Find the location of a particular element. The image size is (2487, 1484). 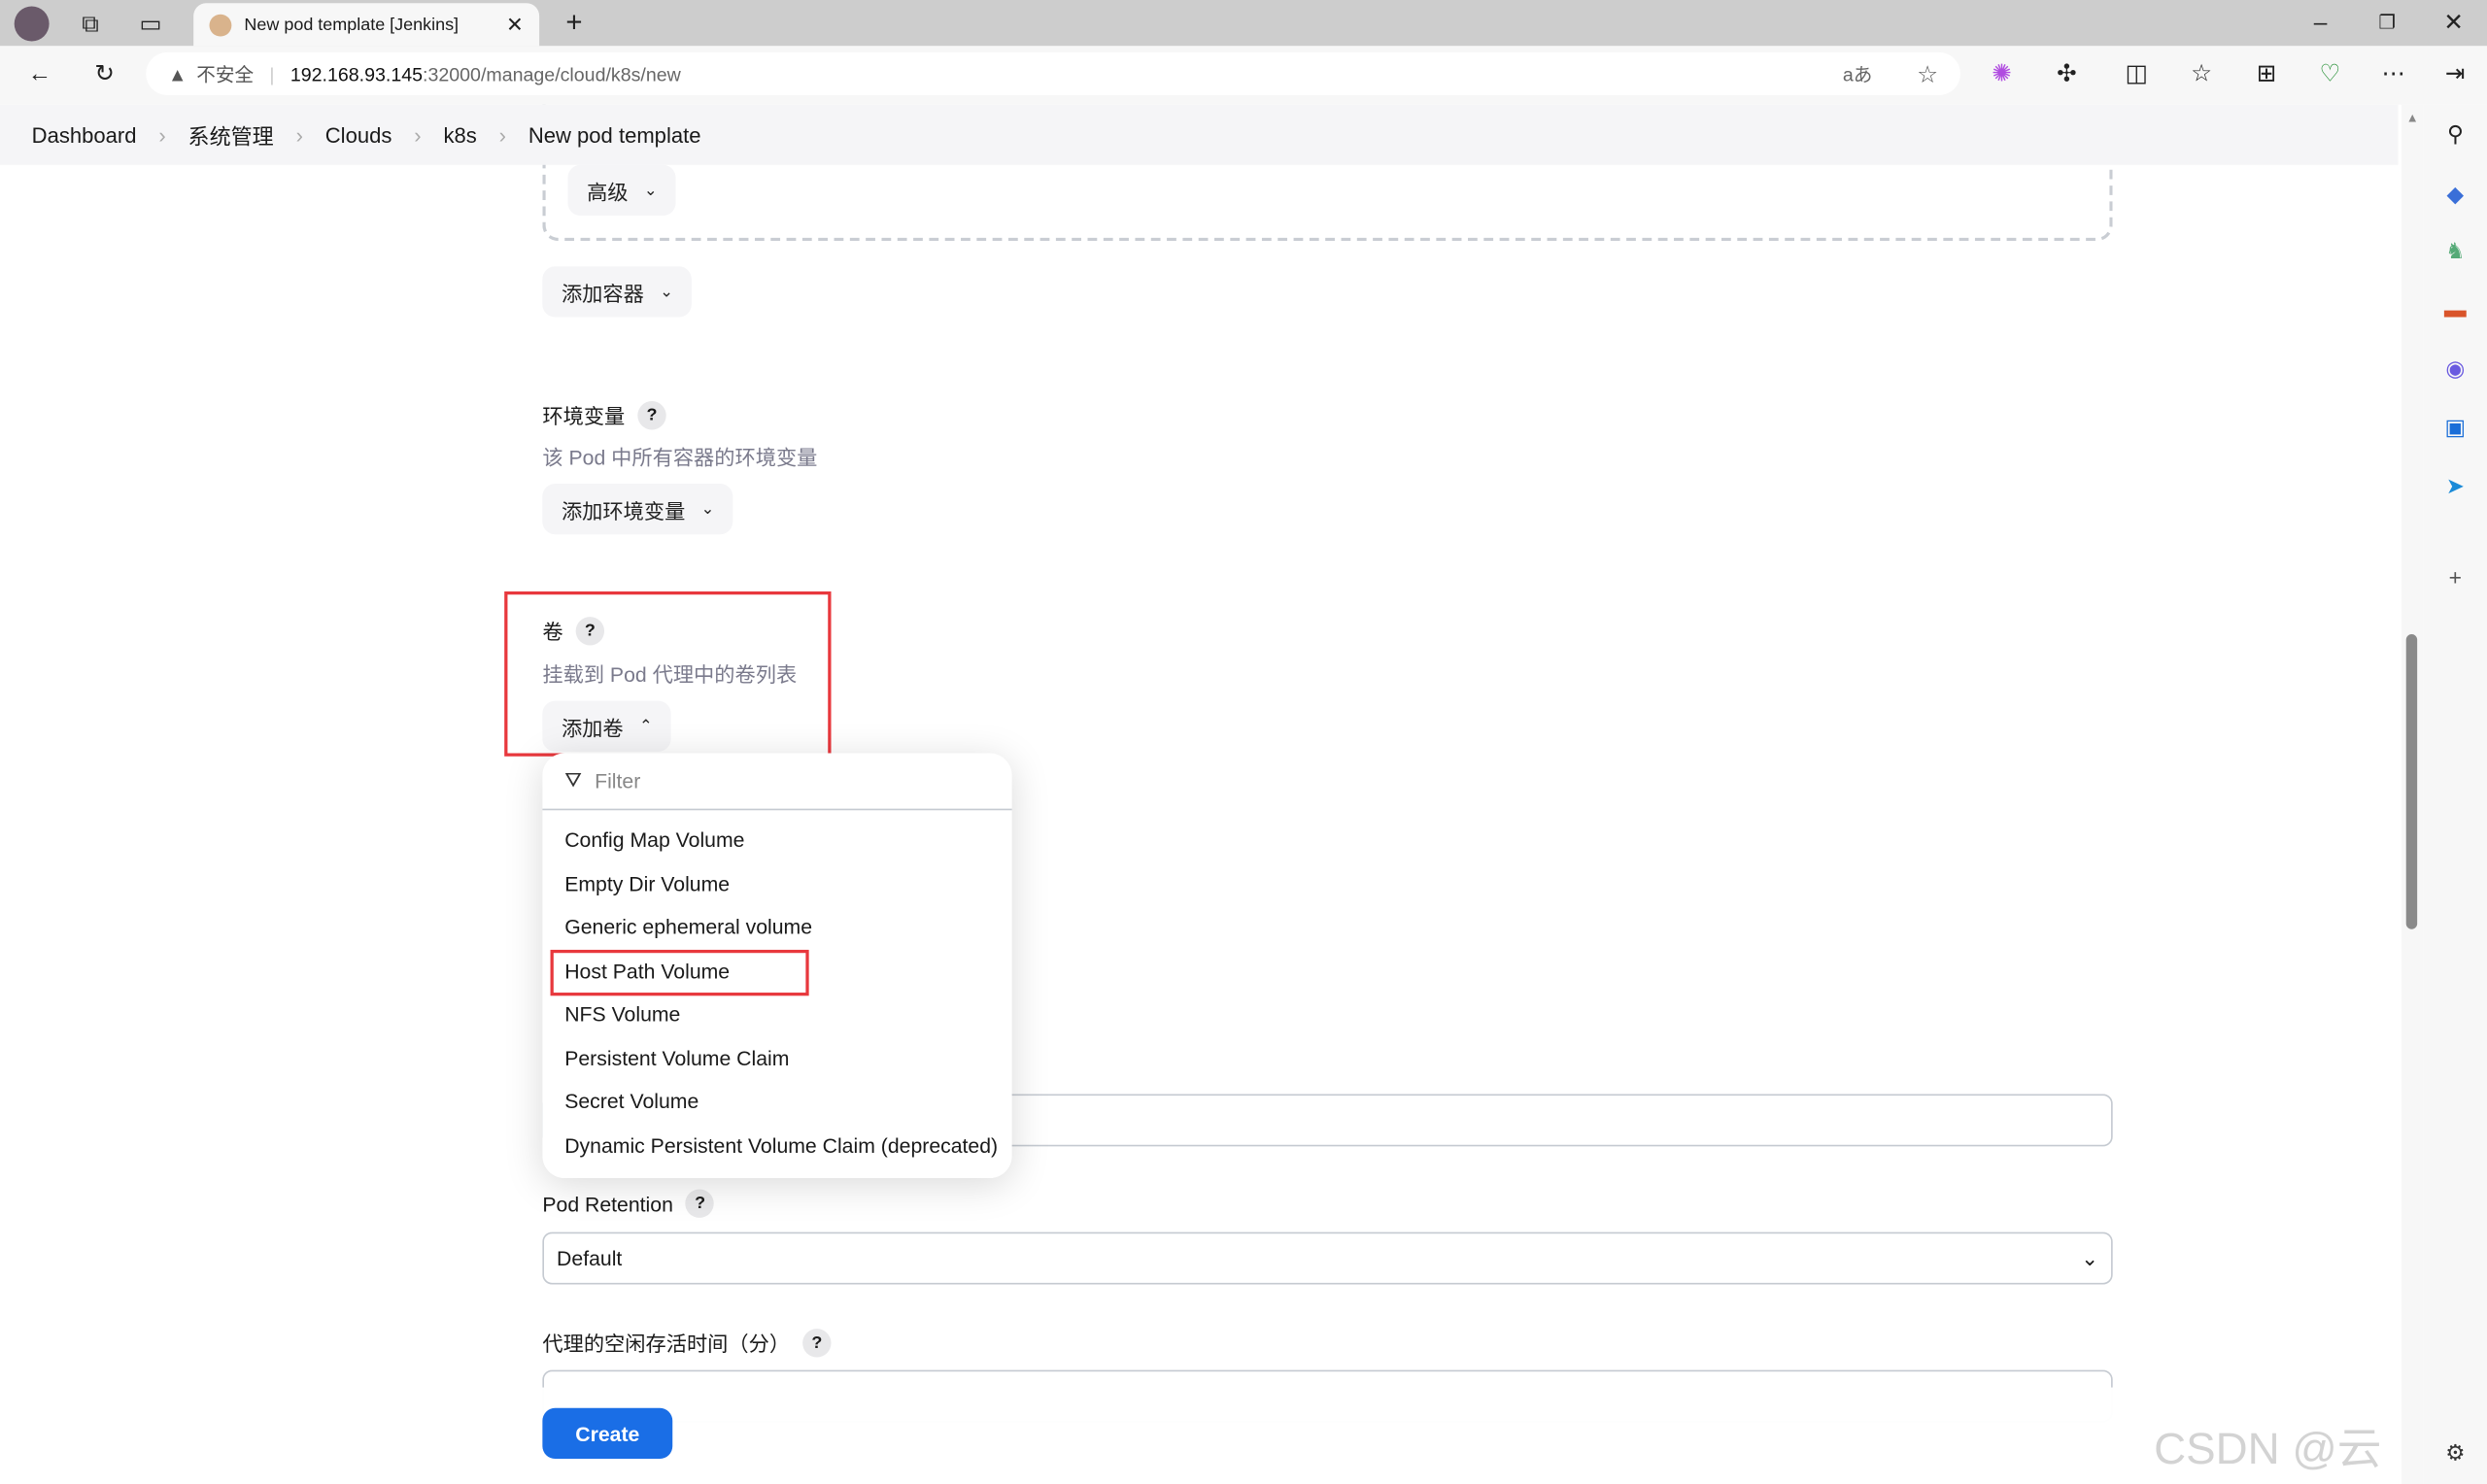

profile-avatar is located at coordinates (32, 24).